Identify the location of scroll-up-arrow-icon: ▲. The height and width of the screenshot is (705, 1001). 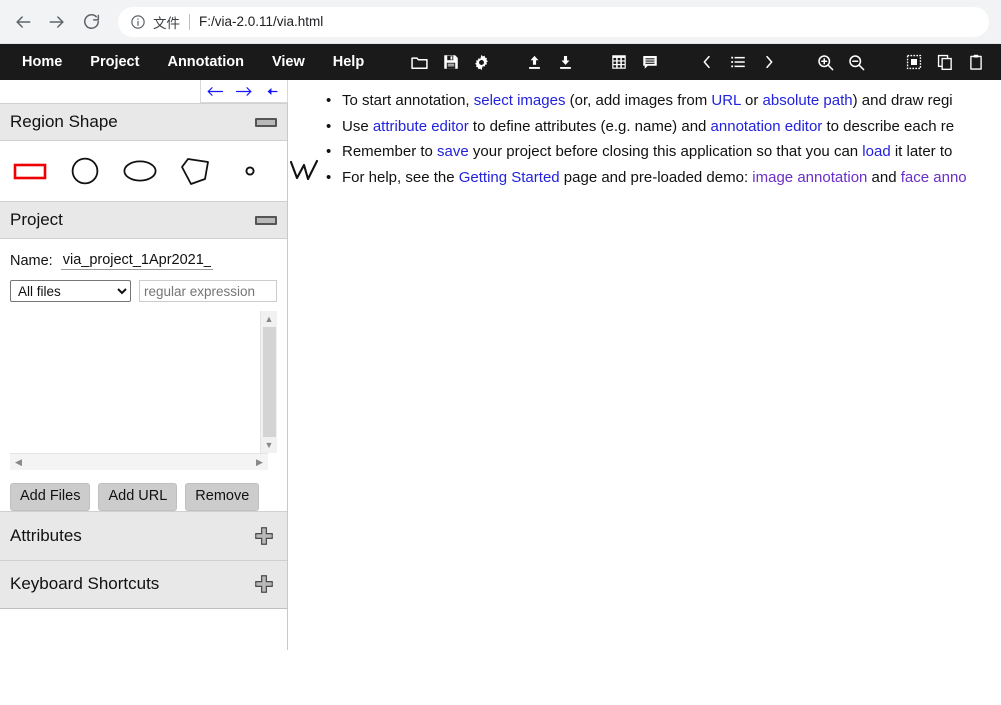
(269, 319).